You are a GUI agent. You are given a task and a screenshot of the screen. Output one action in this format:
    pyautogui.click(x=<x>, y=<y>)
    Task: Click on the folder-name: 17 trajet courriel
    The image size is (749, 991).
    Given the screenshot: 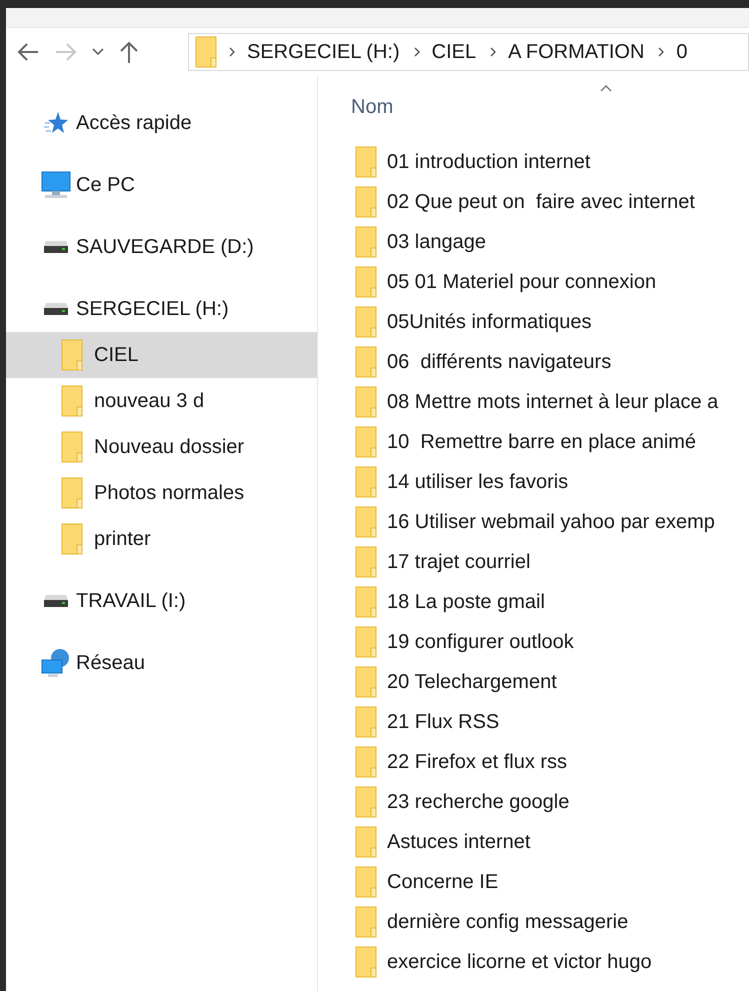 What is the action you would take?
    pyautogui.click(x=458, y=562)
    